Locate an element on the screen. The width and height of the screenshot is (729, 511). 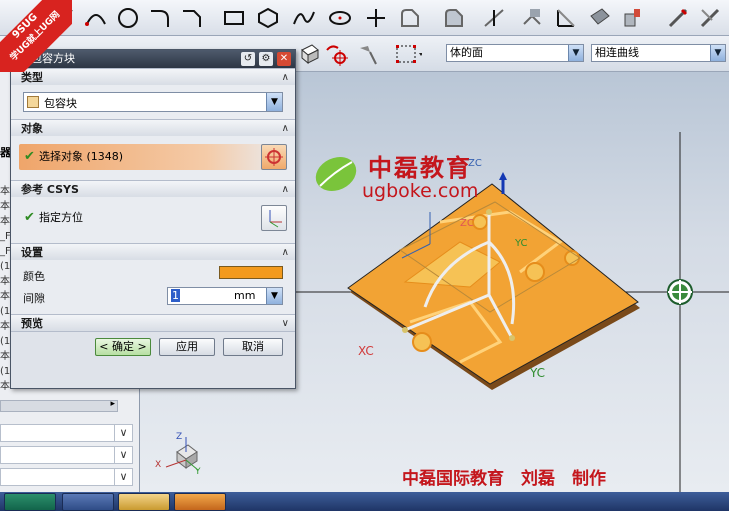
block-icon is located at coordinates (33, 102).